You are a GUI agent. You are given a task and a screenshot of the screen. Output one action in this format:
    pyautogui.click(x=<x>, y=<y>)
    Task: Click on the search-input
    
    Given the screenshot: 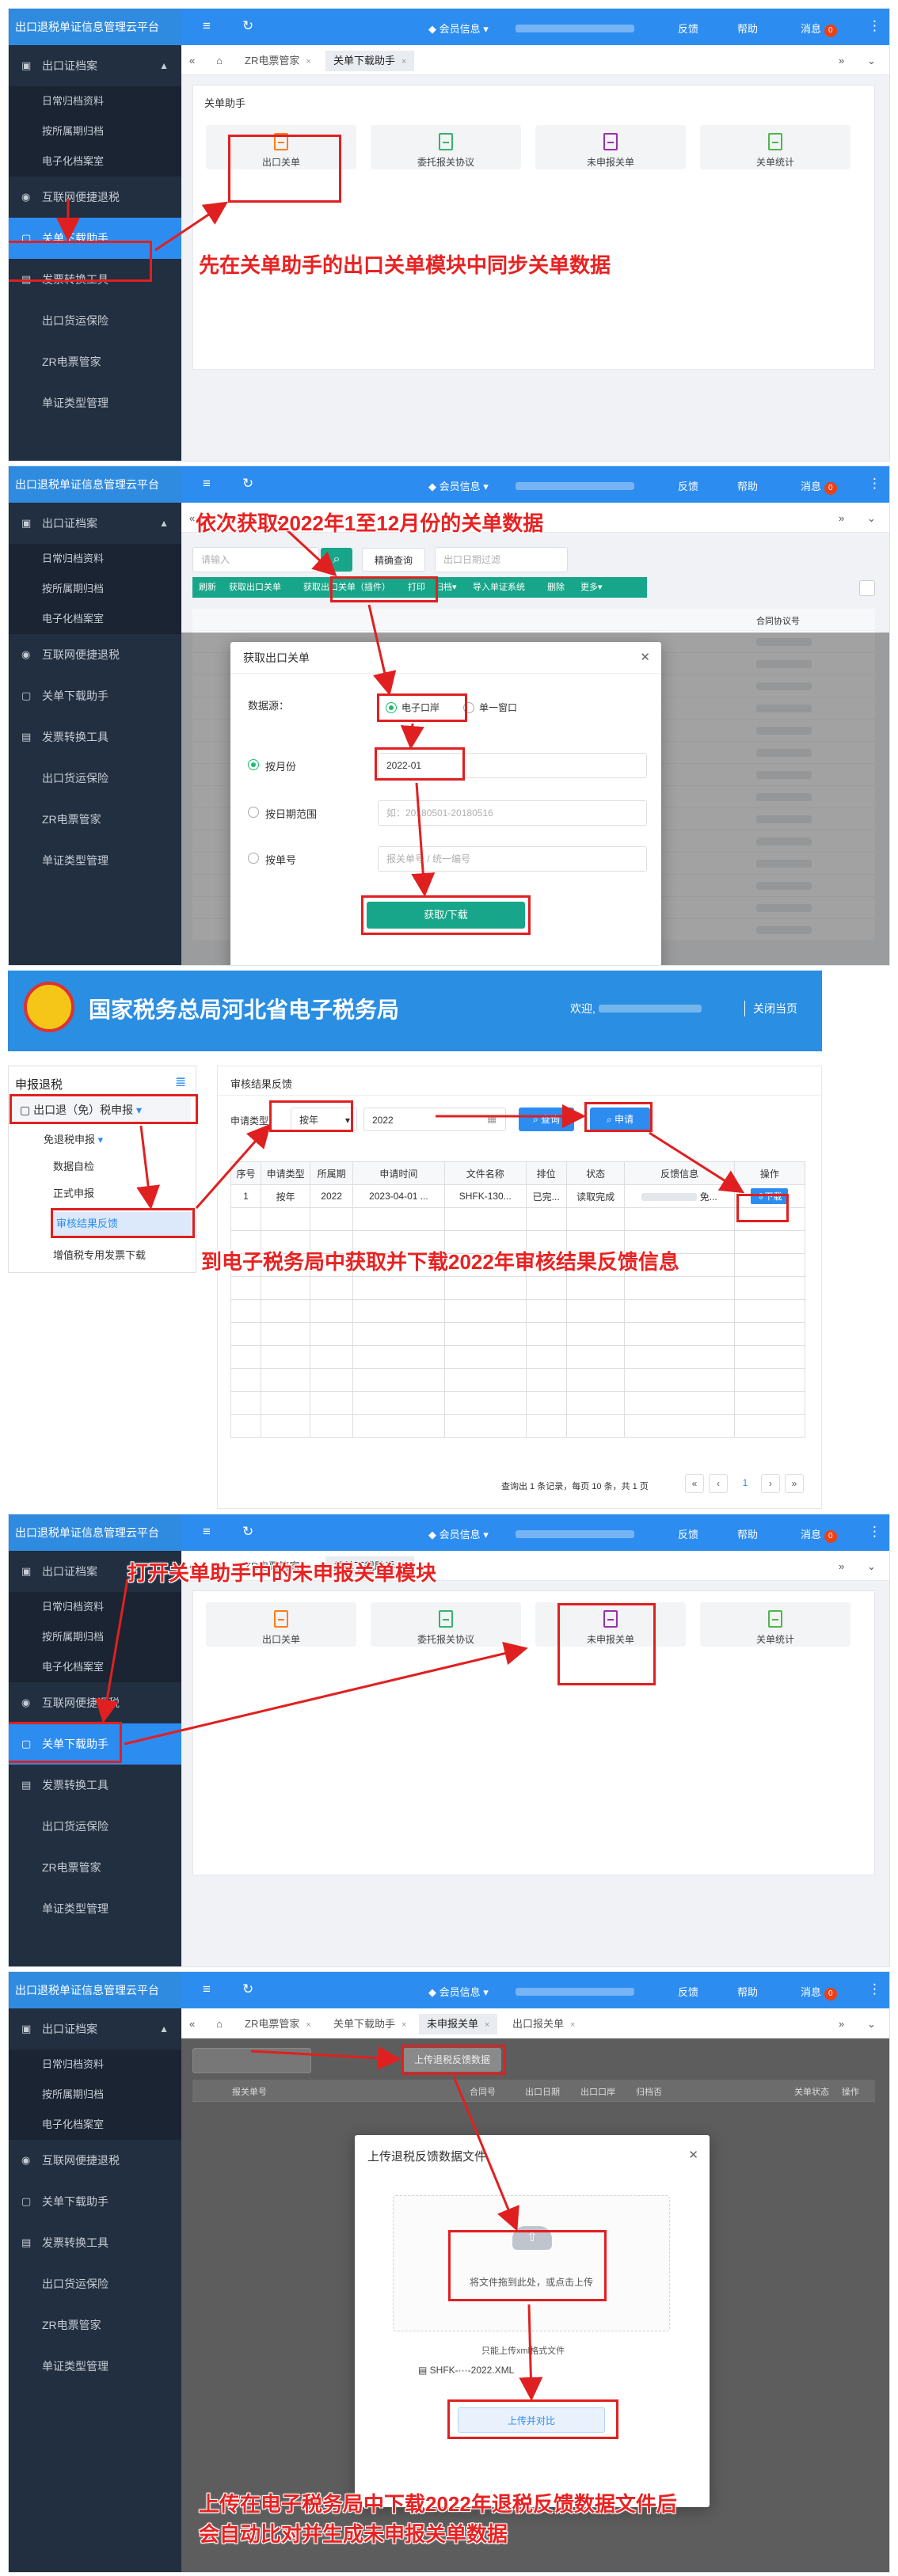 What is the action you would take?
    pyautogui.click(x=252, y=2060)
    